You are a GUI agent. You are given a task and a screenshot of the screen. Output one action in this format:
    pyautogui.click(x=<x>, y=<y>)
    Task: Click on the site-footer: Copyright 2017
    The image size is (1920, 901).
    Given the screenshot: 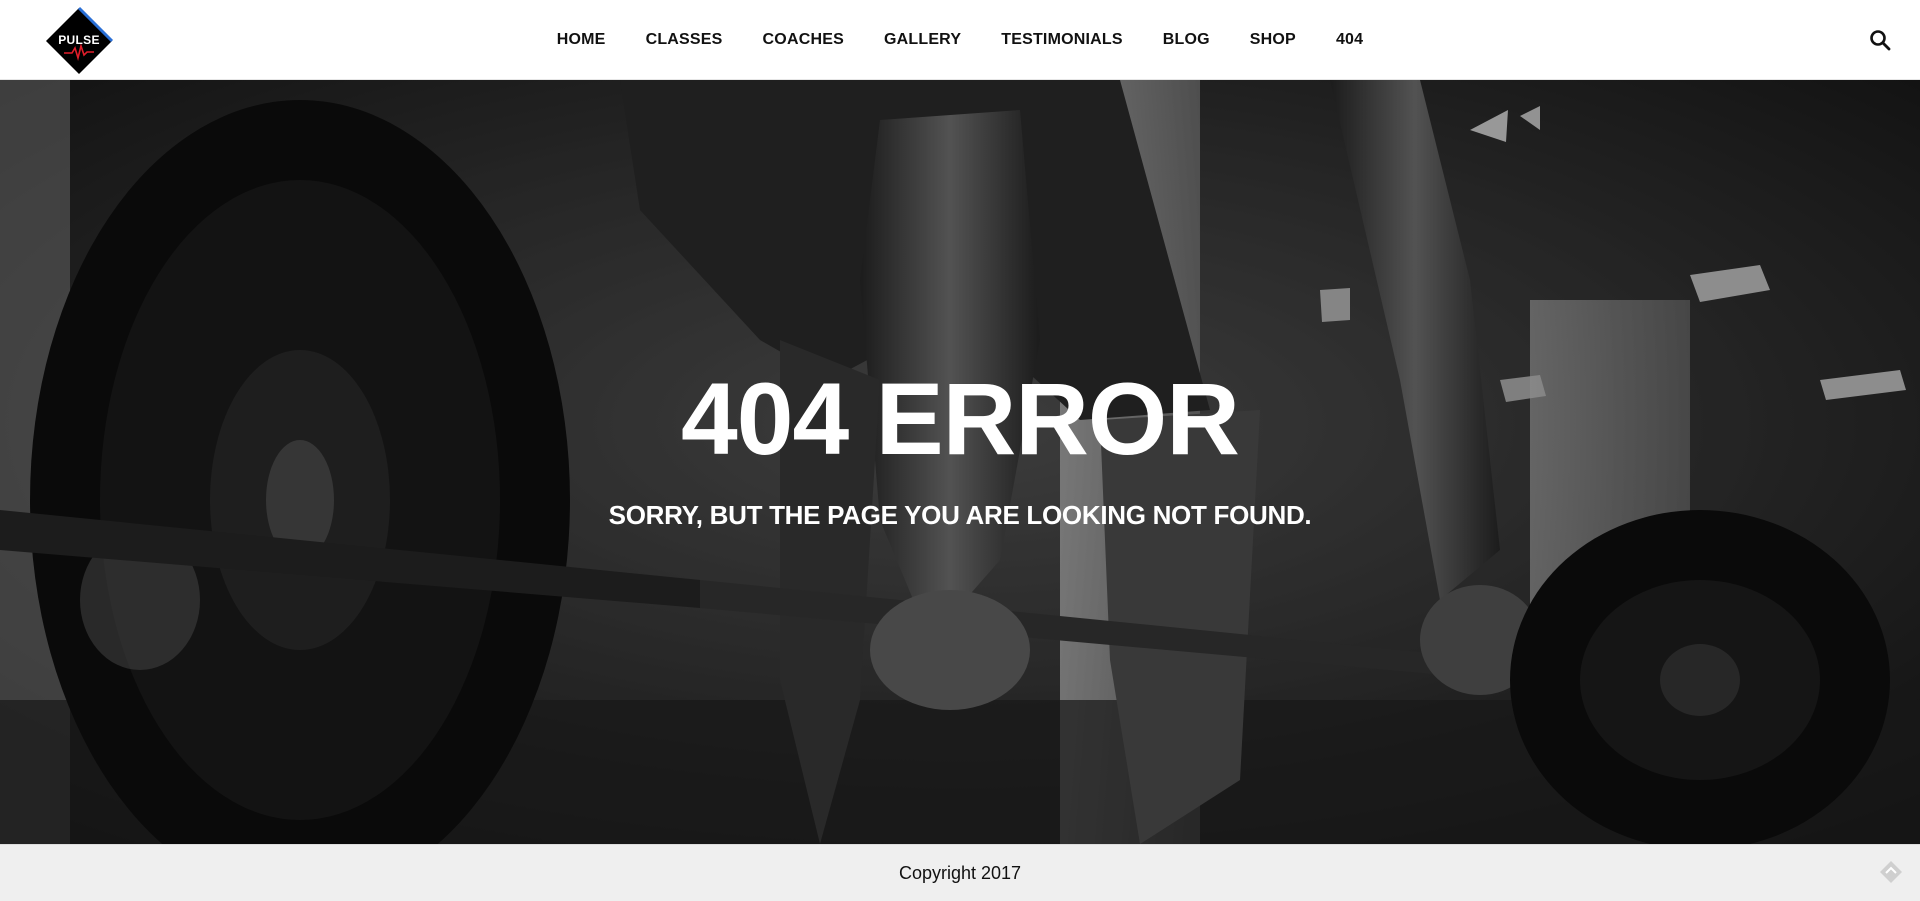 What is the action you would take?
    pyautogui.click(x=960, y=872)
    